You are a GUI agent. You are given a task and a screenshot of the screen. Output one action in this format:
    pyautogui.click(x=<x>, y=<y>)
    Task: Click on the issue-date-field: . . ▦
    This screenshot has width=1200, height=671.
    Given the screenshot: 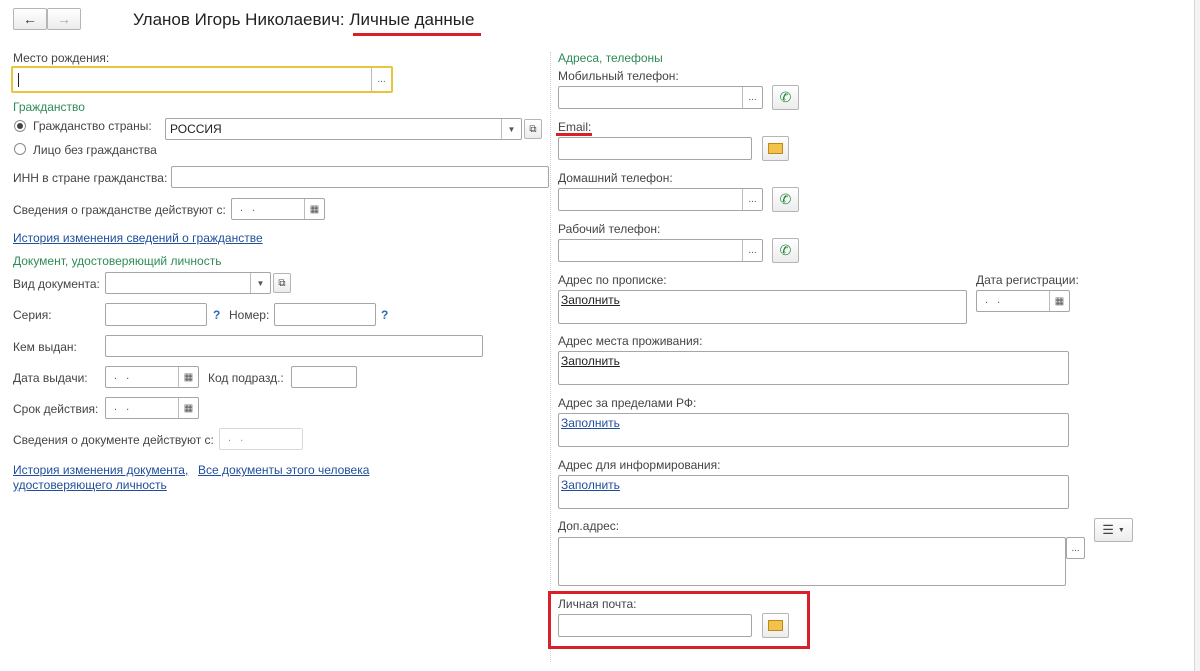 What is the action you would take?
    pyautogui.click(x=152, y=377)
    